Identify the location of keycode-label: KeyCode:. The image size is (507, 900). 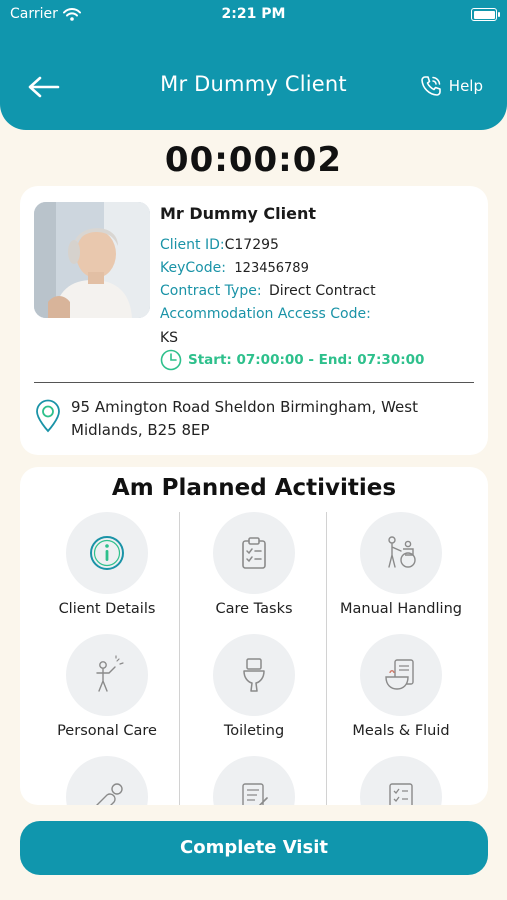
(193, 268).